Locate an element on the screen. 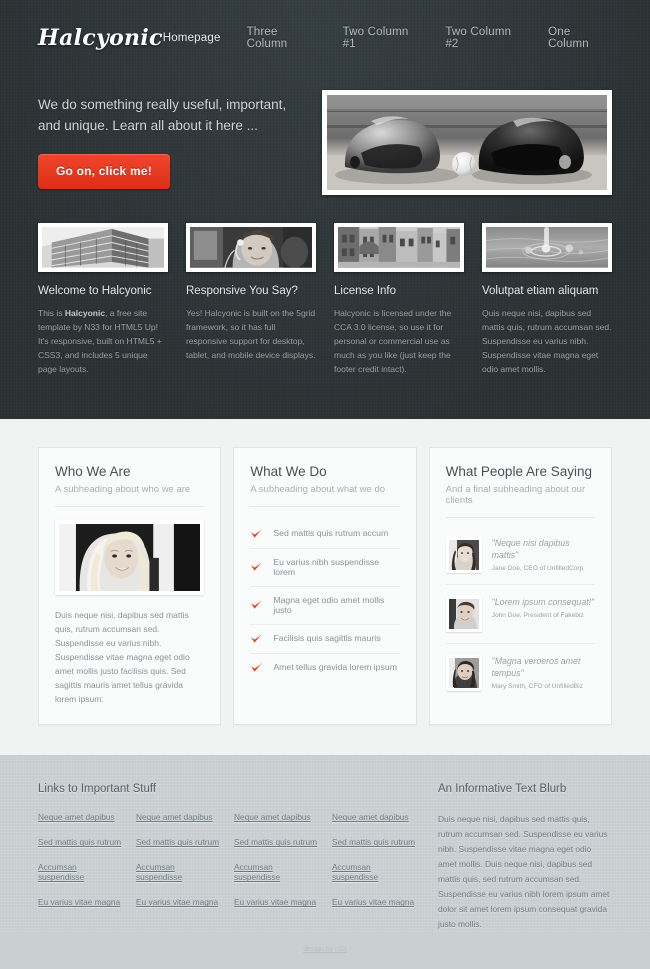 Image resolution: width=650 pixels, height=969 pixels. list-item: Facilisis quis sagittis mauris is located at coordinates (325, 639).